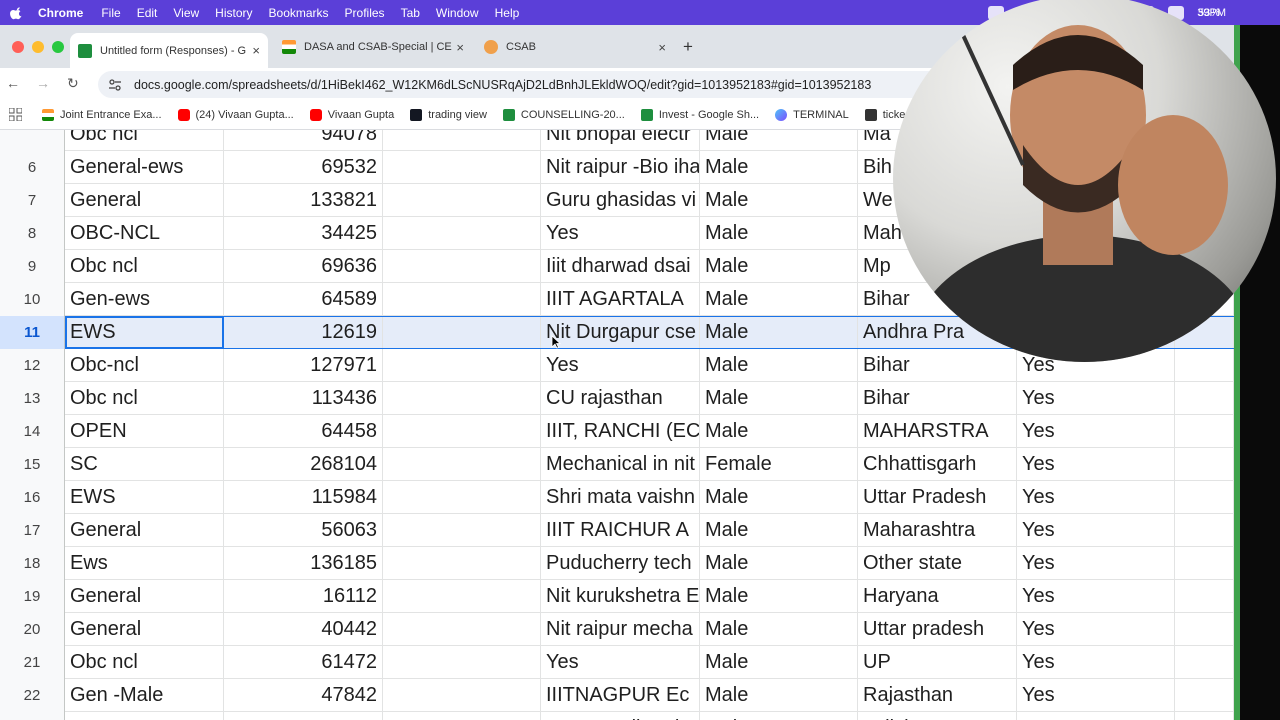 The image size is (1280, 720). I want to click on menu-history: History, so click(233, 13).